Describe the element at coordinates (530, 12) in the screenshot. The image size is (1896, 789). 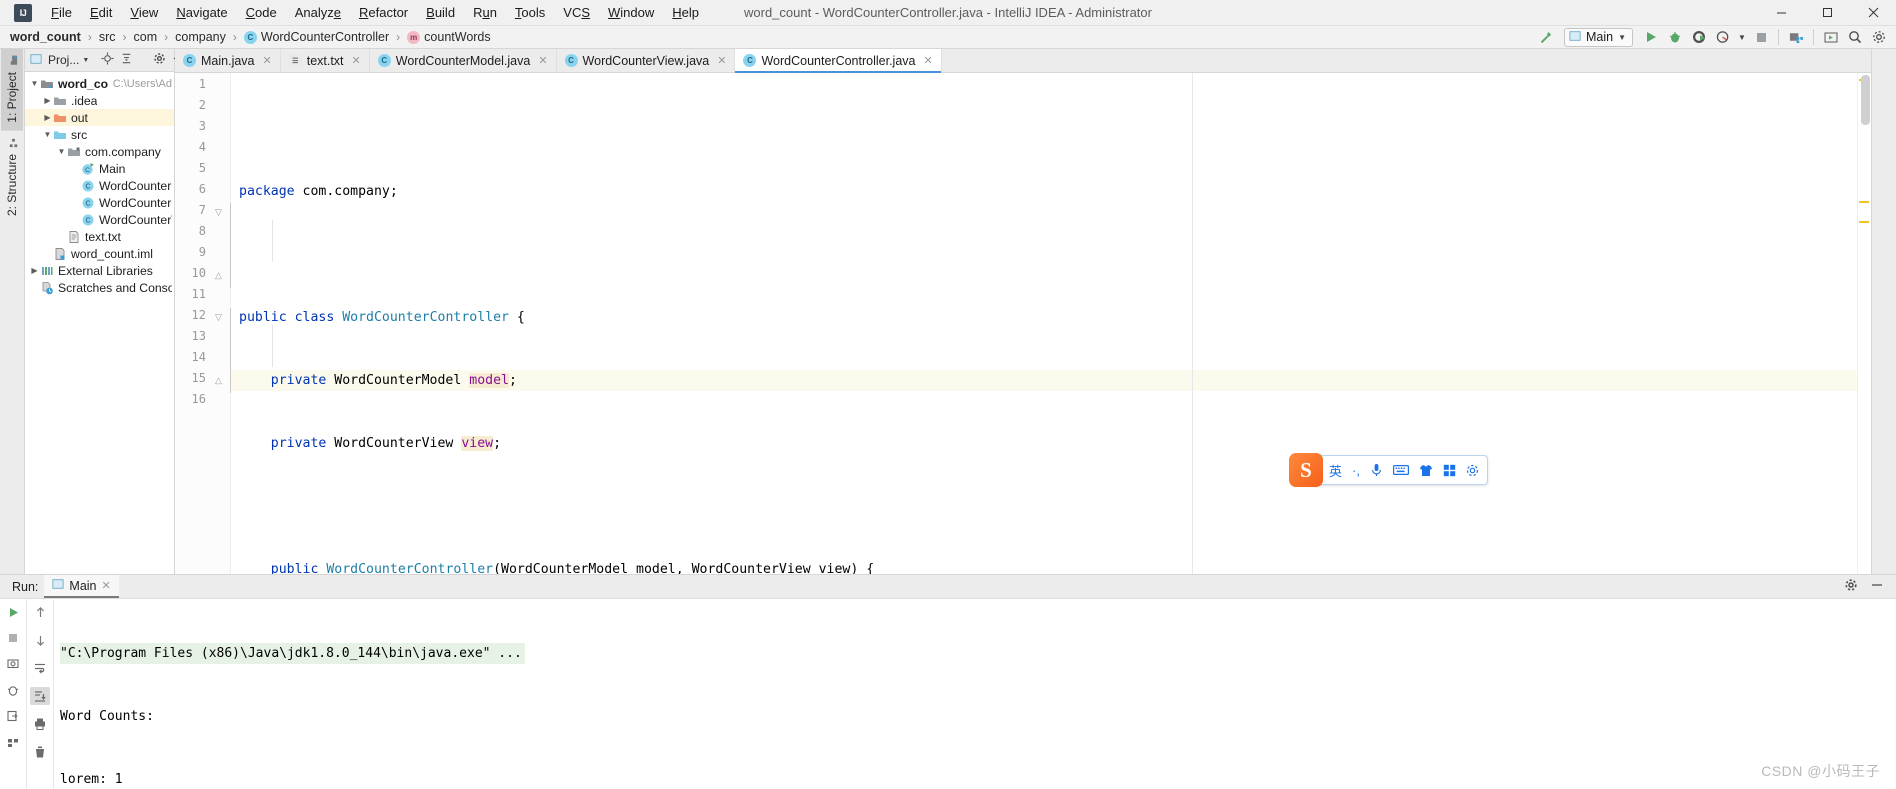
I see `menu-tools: Tools` at that location.